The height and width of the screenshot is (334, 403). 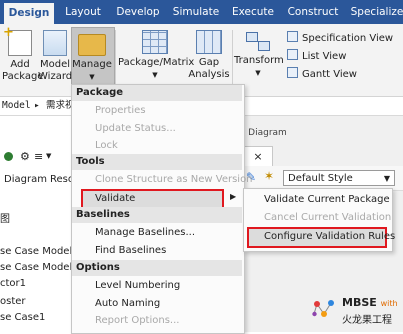 What do you see at coordinates (29, 13) in the screenshot?
I see `tab-design: Design` at bounding box center [29, 13].